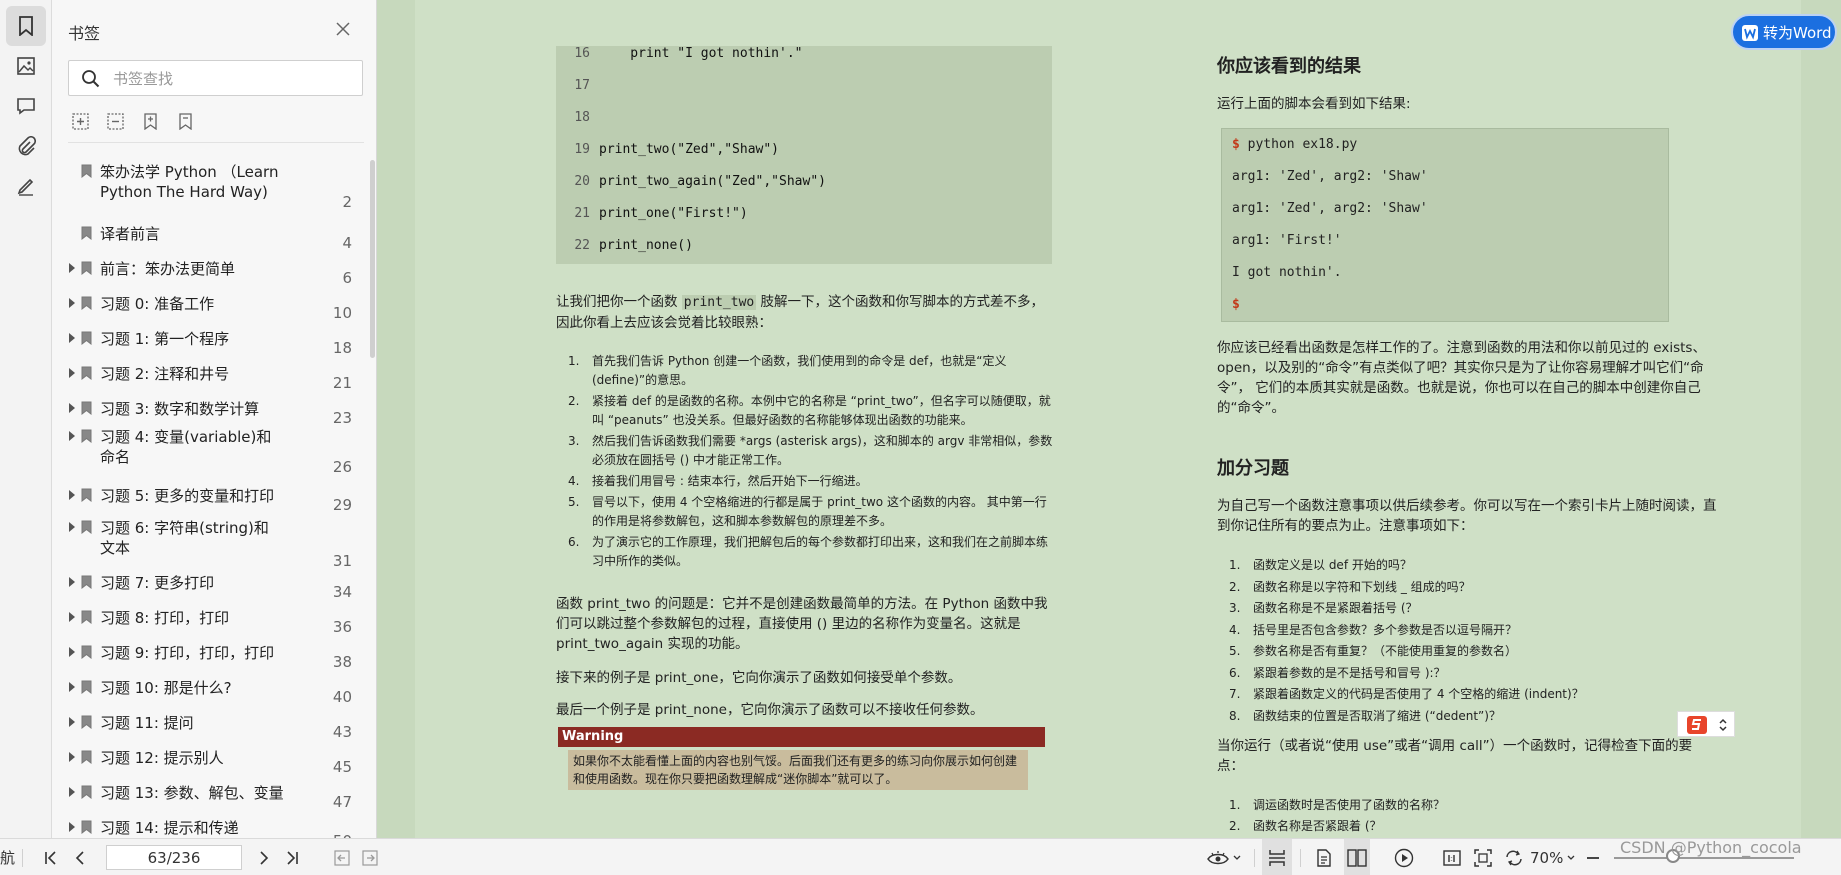 The width and height of the screenshot is (1841, 875). Describe the element at coordinates (582, 53) in the screenshot. I see `line-number: 16` at that location.